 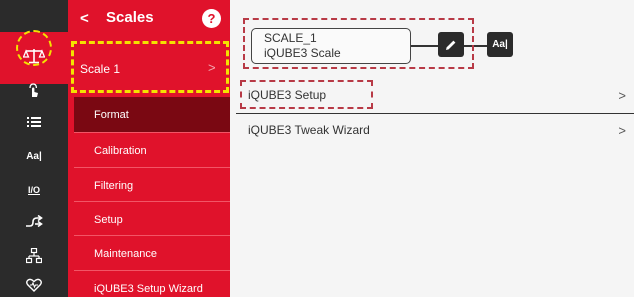 I want to click on io-icon: I/O, so click(x=34, y=190).